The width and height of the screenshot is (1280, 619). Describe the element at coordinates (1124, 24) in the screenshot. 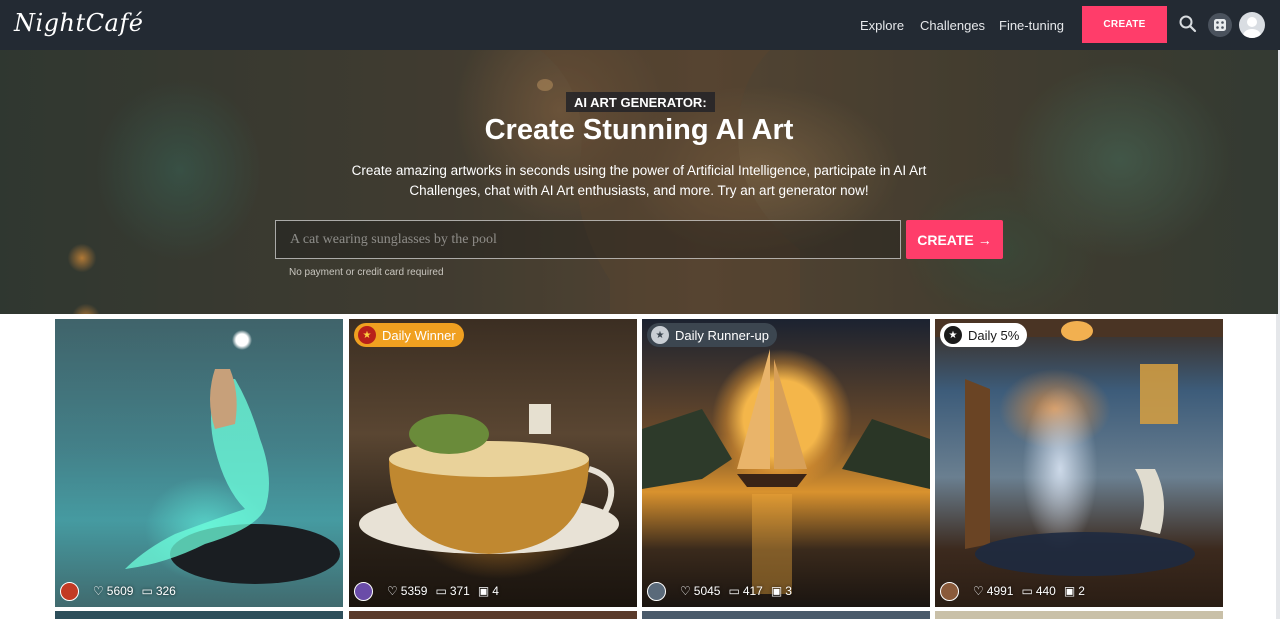

I see `header-create-button: CREATE` at that location.